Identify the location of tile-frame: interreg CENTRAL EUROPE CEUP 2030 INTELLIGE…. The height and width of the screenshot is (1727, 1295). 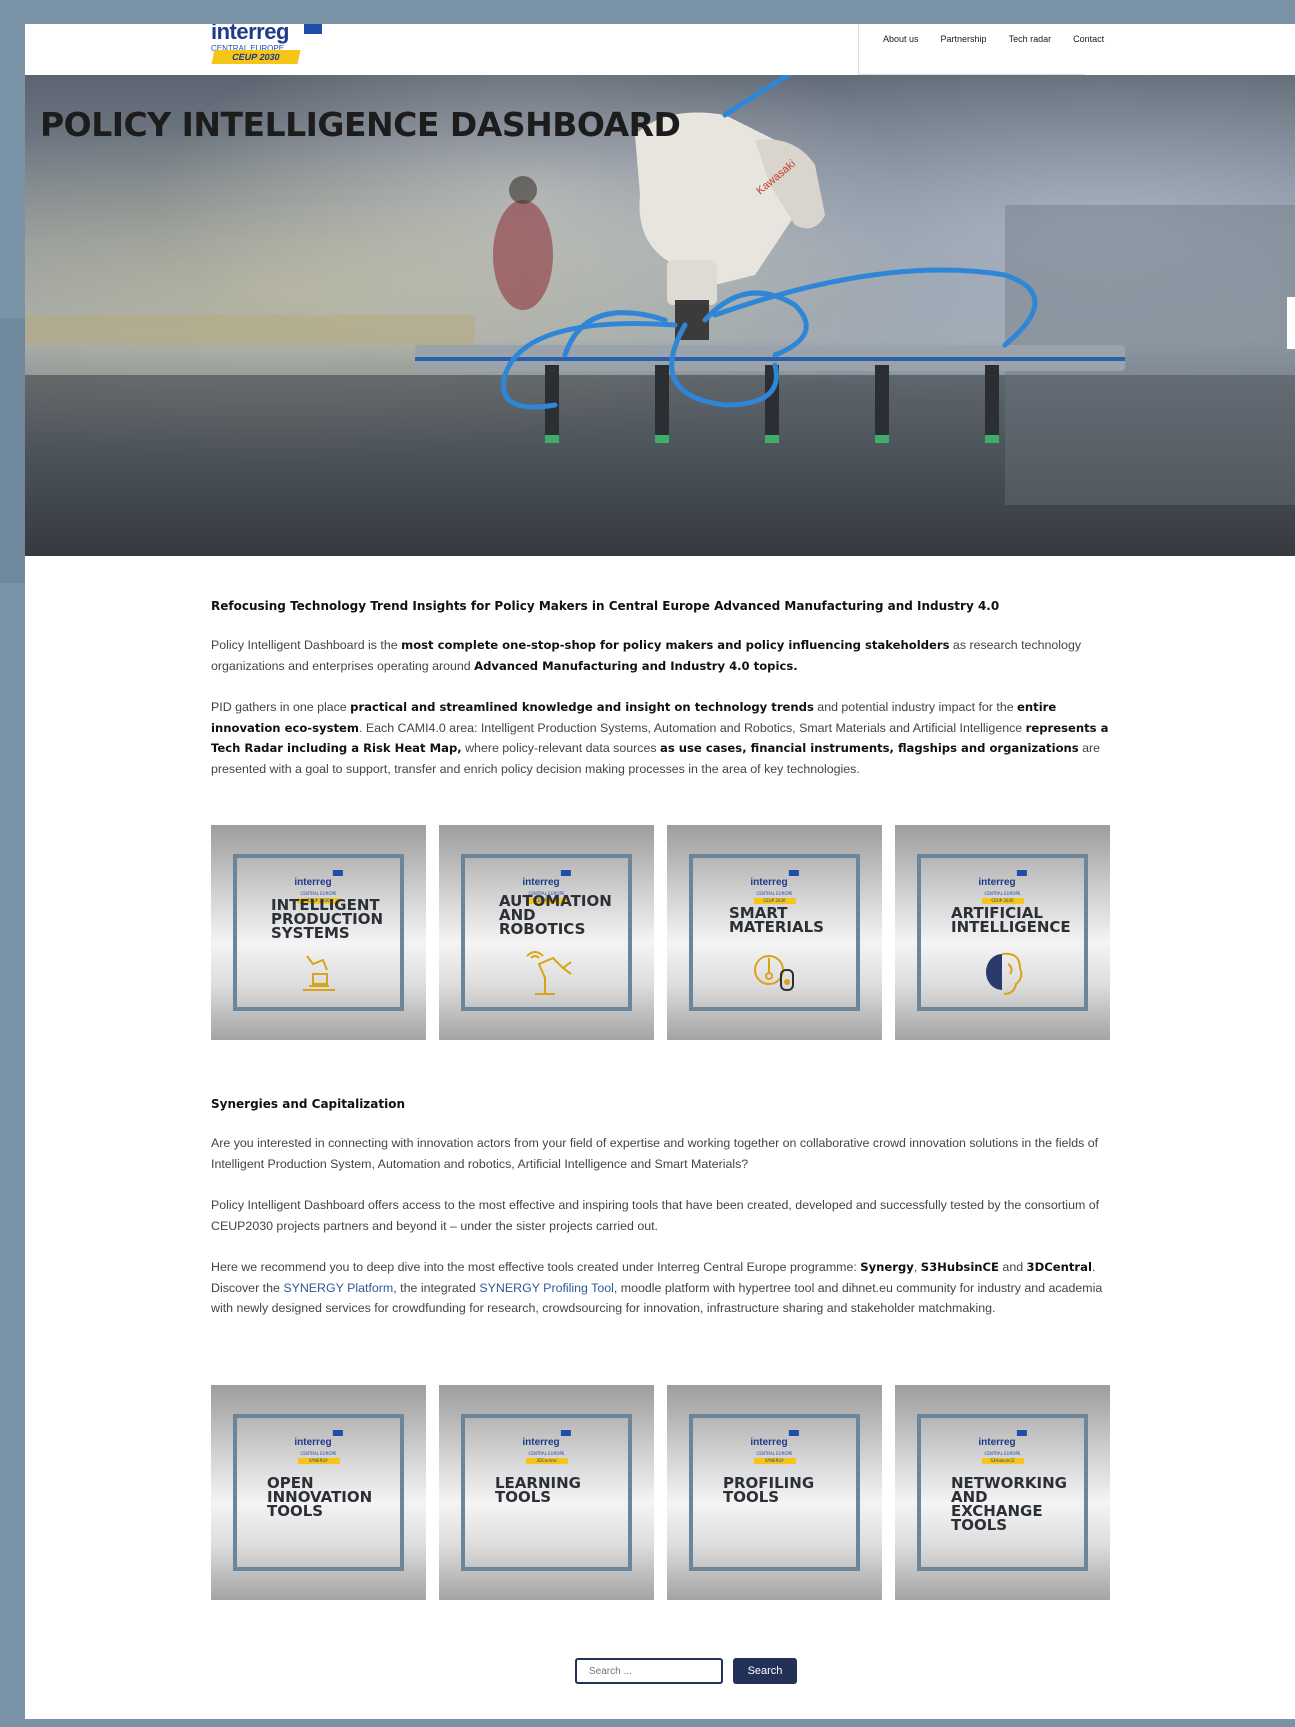
(318, 932).